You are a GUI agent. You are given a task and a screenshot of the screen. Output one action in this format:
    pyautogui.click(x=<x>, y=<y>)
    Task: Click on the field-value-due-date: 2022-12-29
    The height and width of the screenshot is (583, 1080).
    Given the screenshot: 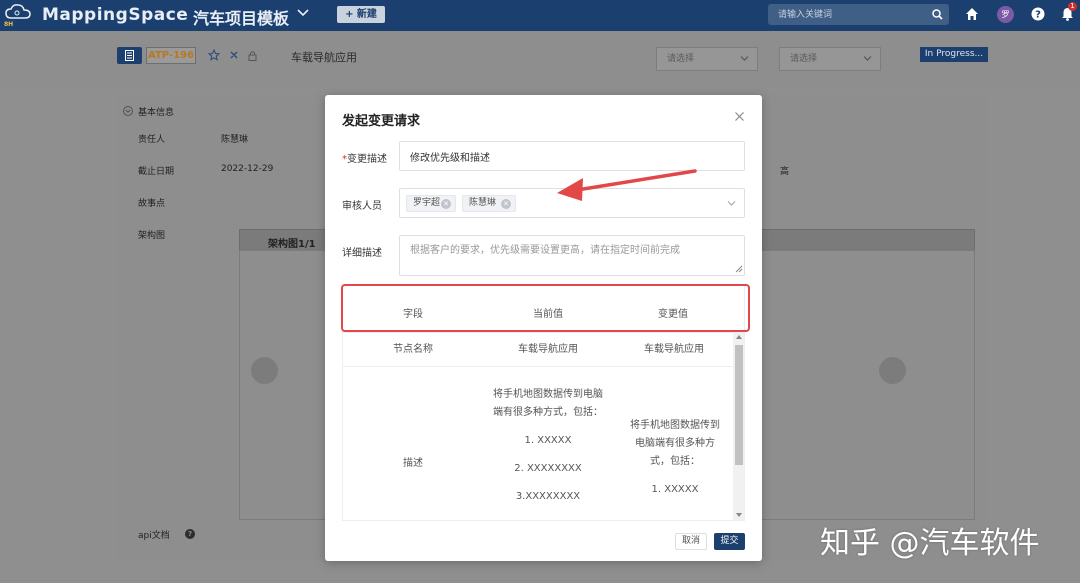 What is the action you would take?
    pyautogui.click(x=247, y=169)
    